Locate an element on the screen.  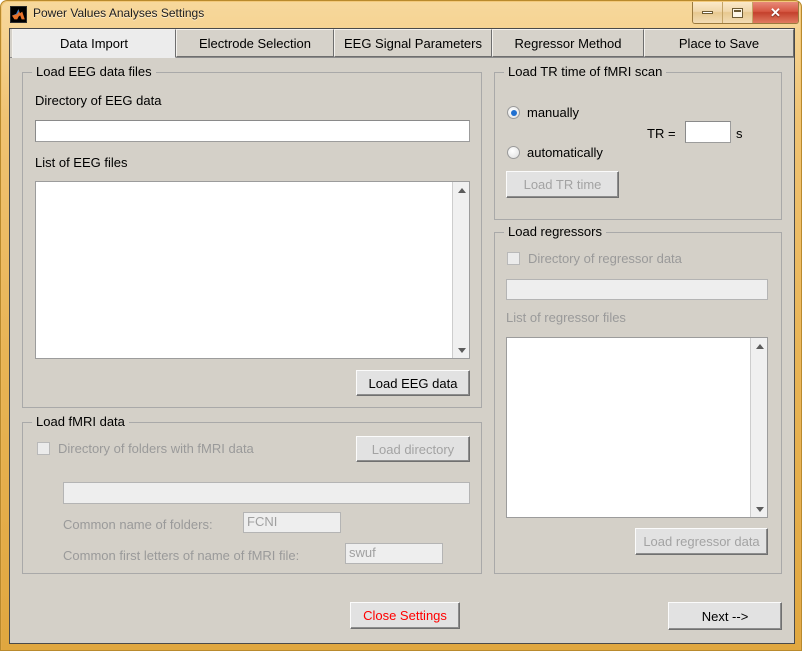
tab-data-import: Data Import is located at coordinates (94, 43).